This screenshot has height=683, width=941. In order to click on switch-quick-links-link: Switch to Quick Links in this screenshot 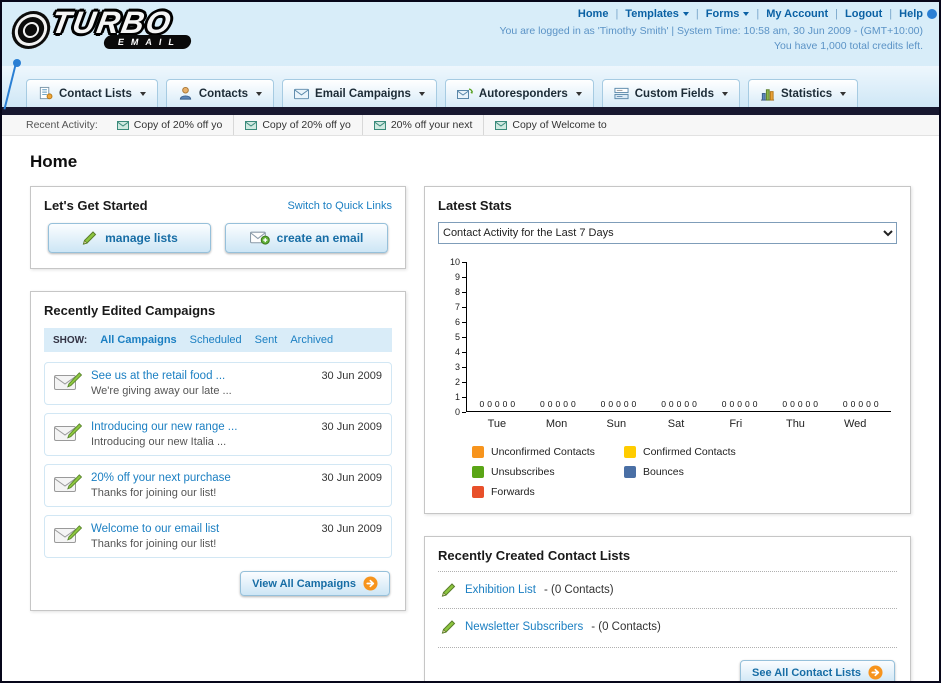, I will do `click(339, 206)`.